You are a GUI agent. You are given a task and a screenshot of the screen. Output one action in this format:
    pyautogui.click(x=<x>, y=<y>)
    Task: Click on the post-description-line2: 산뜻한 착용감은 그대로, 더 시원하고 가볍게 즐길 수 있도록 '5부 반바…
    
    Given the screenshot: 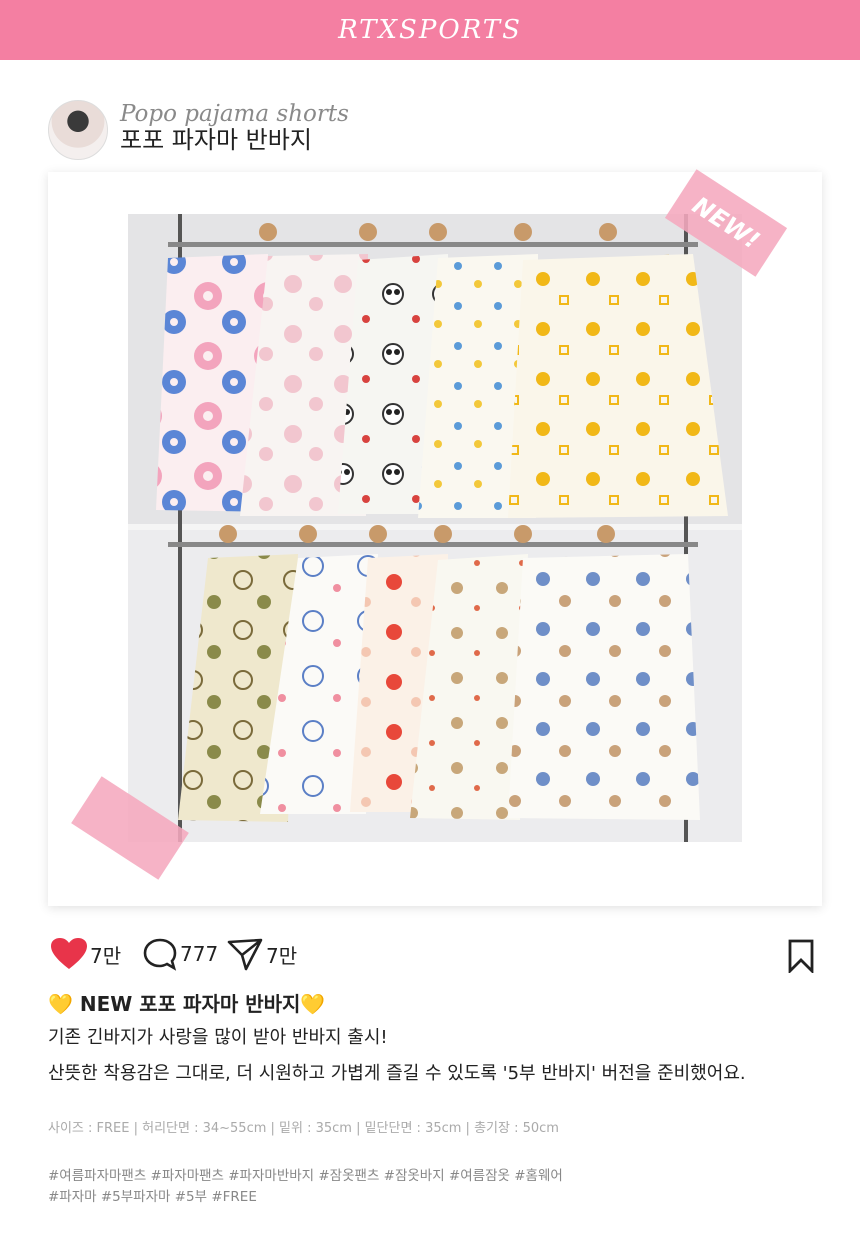 What is the action you would take?
    pyautogui.click(x=397, y=1073)
    